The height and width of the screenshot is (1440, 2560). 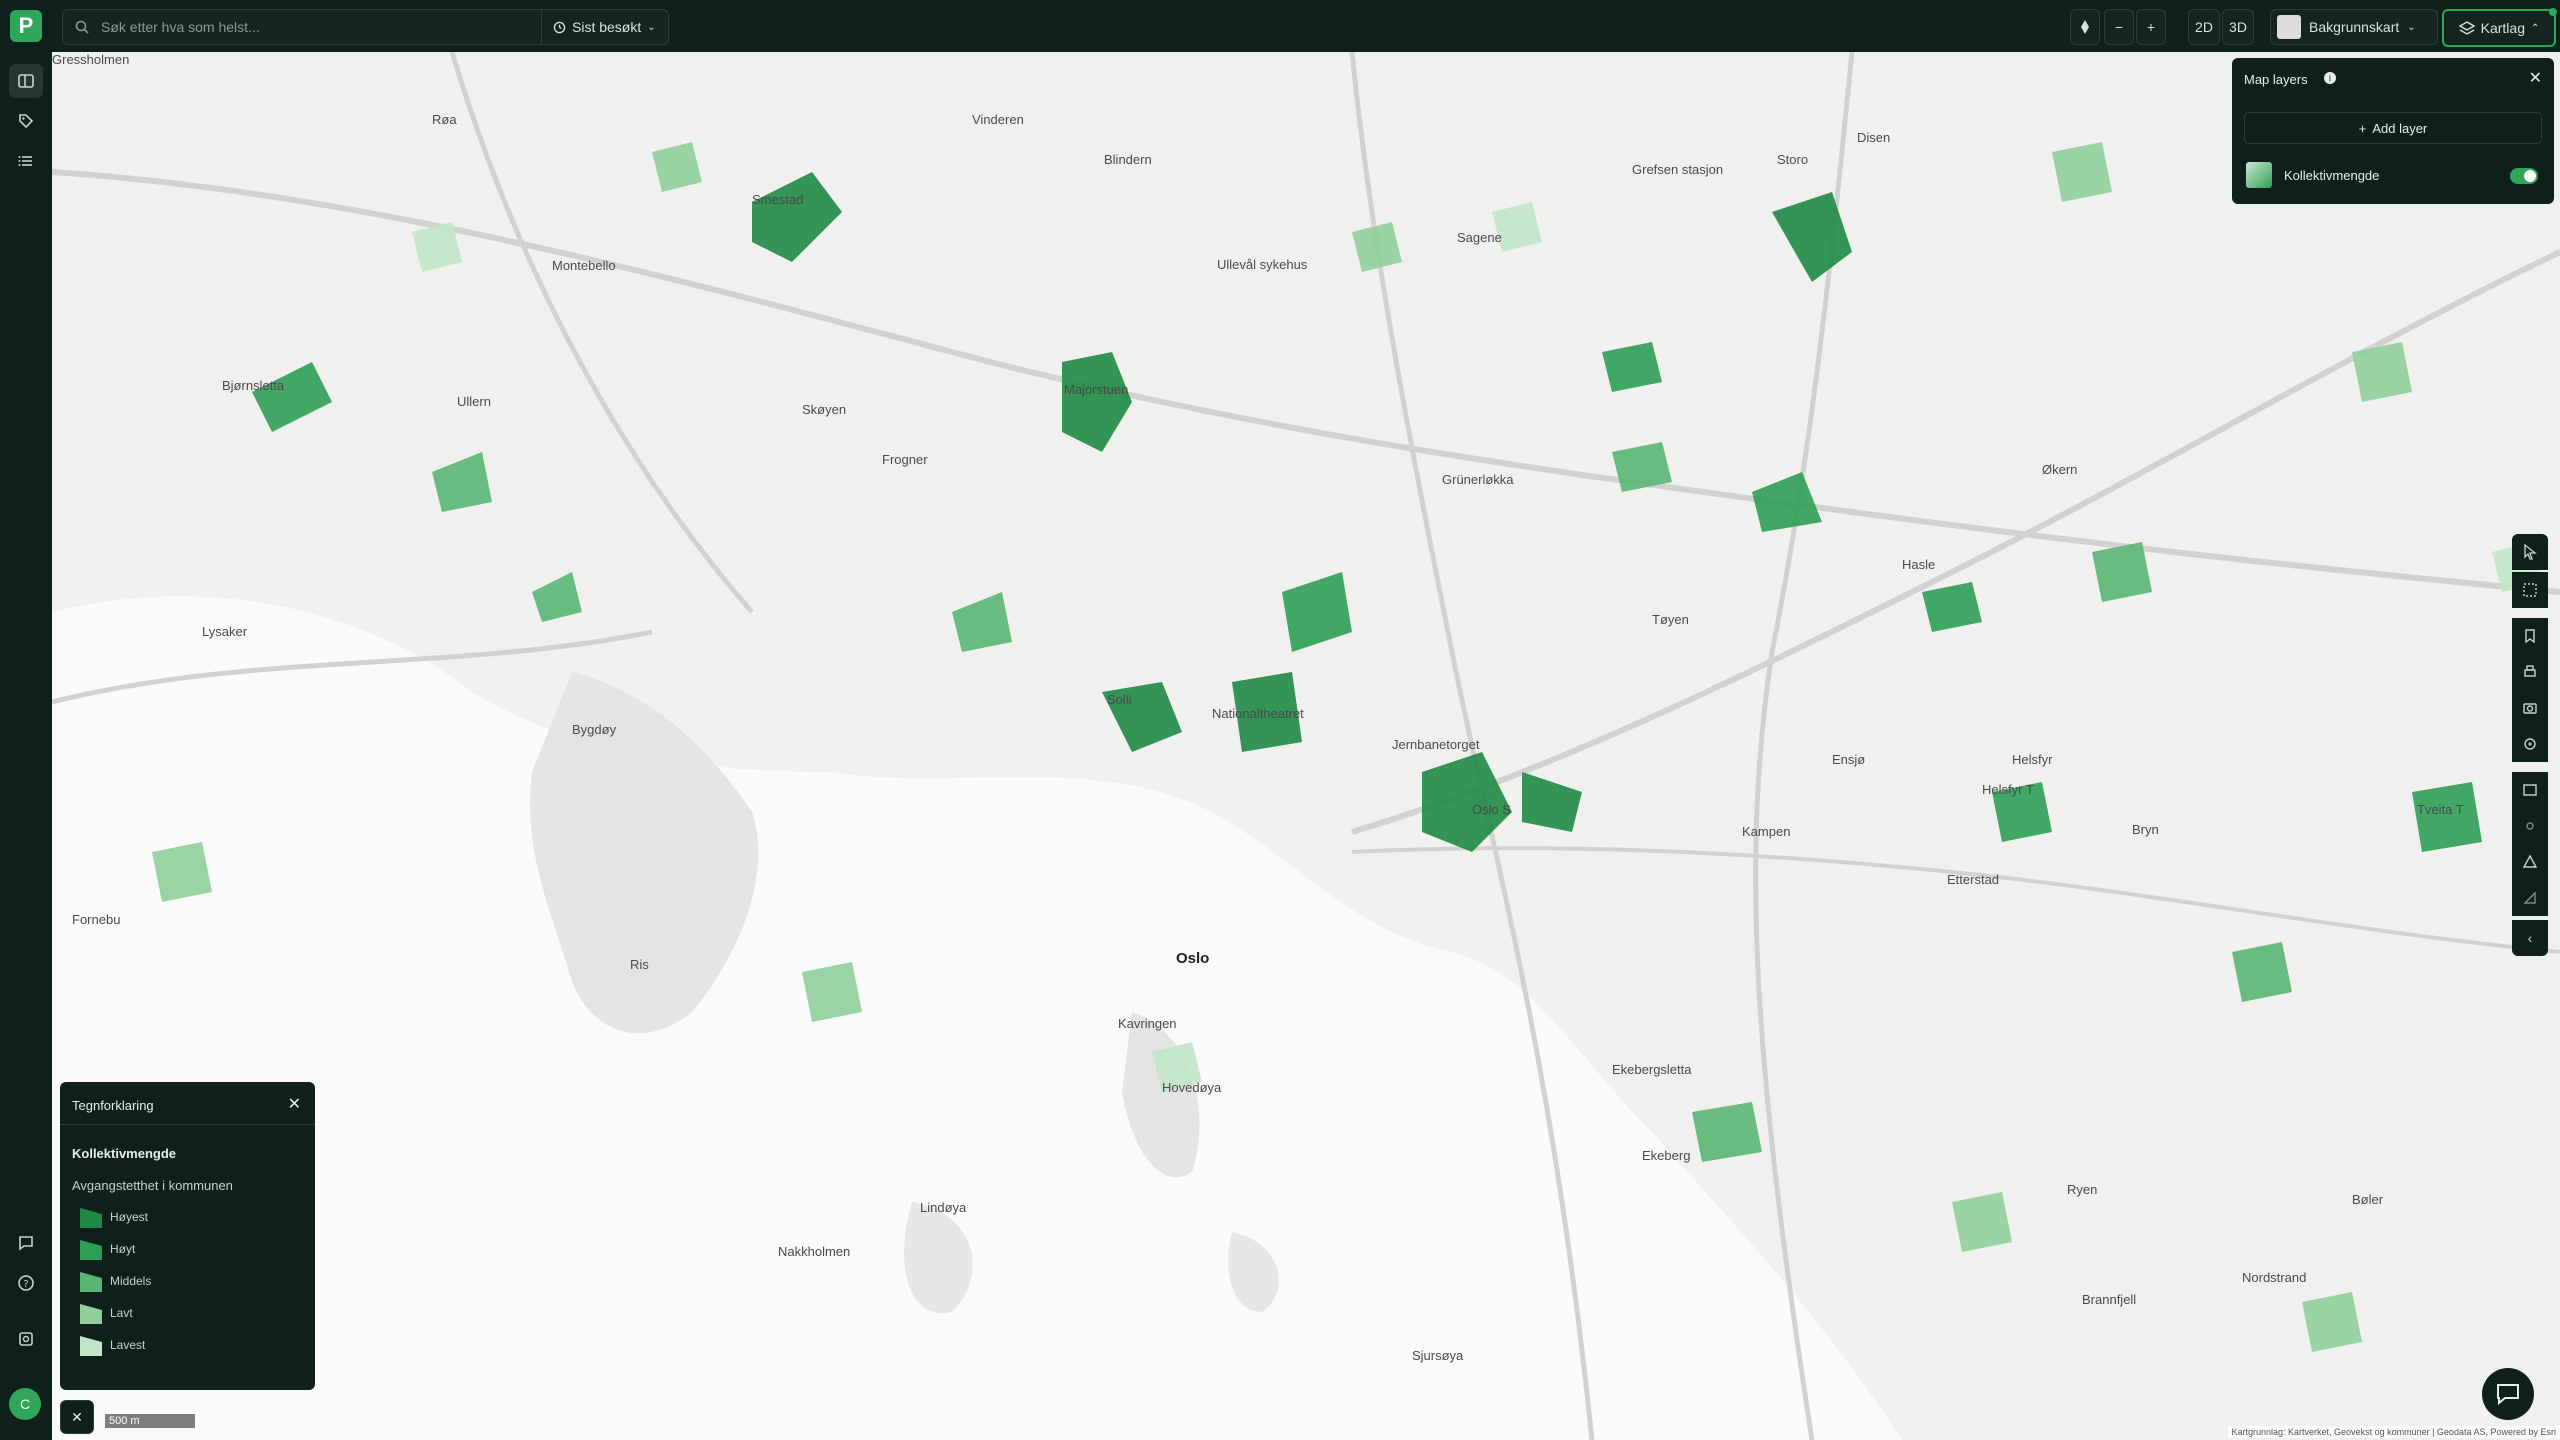 I want to click on dashed-rect-icon, so click(x=2530, y=590).